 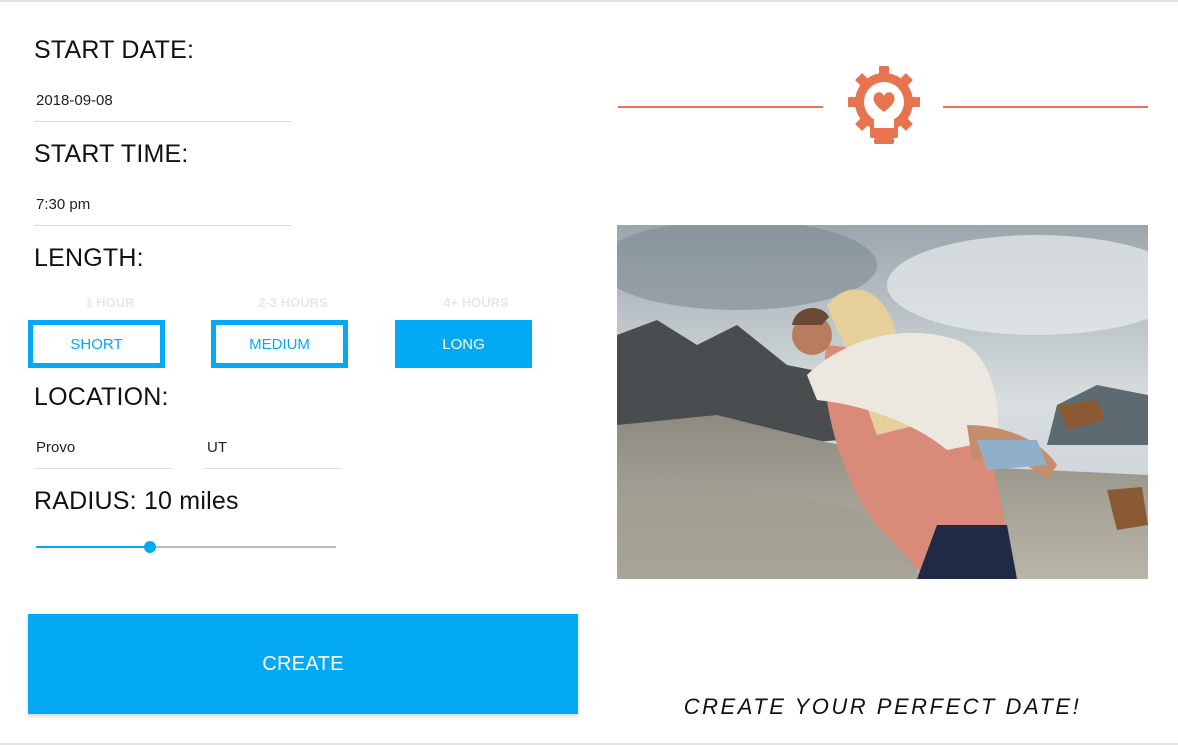 I want to click on radius-slider-thumb, so click(x=150, y=547).